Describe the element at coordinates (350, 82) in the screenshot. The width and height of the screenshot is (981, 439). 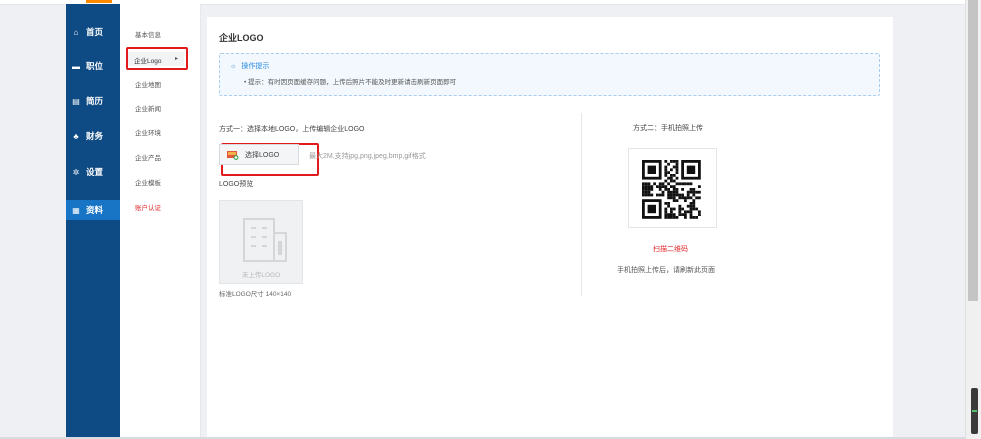
I see `tip-text: • 提示：有时因页面缓存问题，上传后照片不能及时更新请击刷新页面即可` at that location.